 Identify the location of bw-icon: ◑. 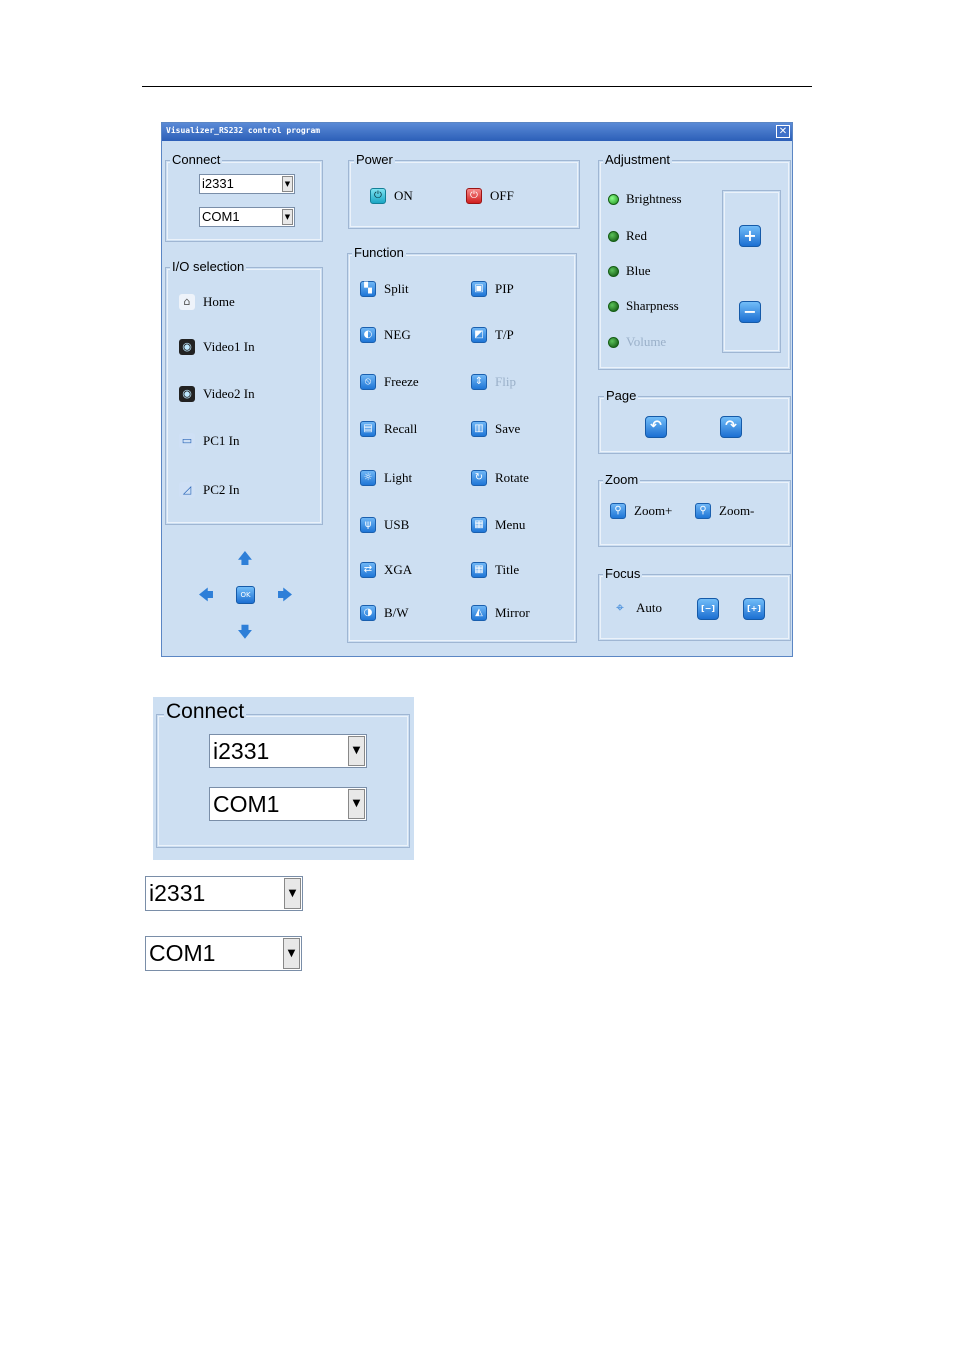
(368, 613).